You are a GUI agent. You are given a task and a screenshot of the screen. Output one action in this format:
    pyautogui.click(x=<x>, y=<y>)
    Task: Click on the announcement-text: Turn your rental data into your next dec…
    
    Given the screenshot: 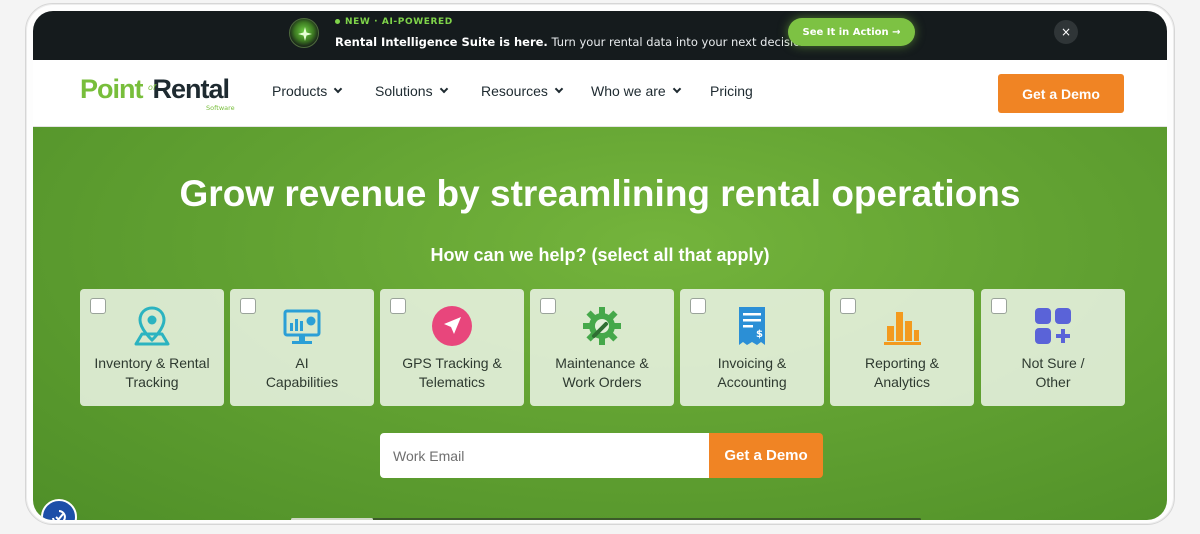 What is the action you would take?
    pyautogui.click(x=681, y=42)
    